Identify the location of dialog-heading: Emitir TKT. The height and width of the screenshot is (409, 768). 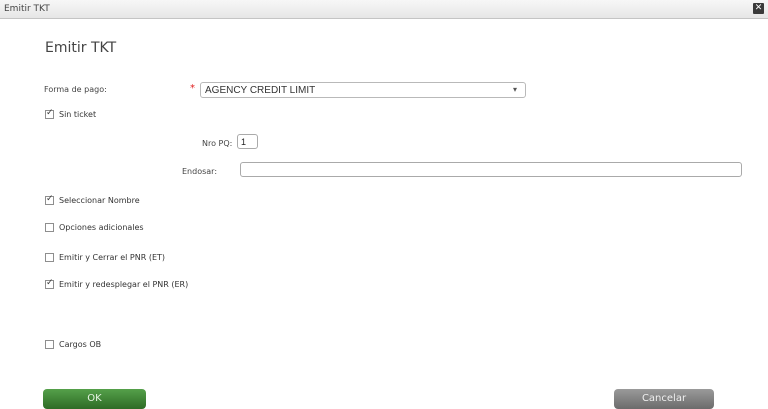
(81, 48).